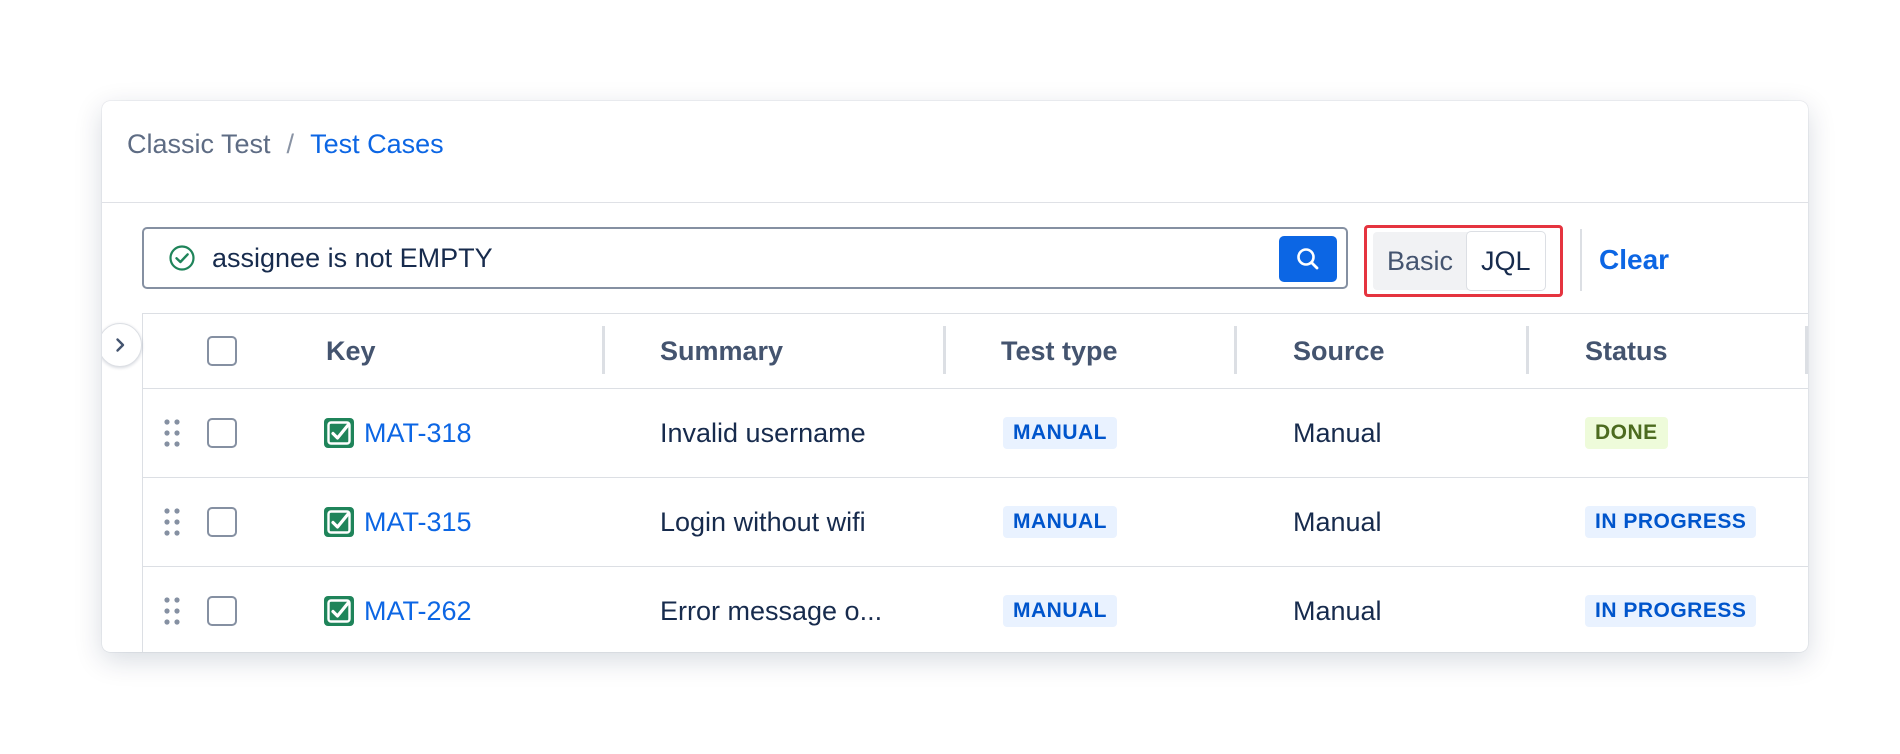  What do you see at coordinates (377, 144) in the screenshot?
I see `breadcrumb-current: Test Cases` at bounding box center [377, 144].